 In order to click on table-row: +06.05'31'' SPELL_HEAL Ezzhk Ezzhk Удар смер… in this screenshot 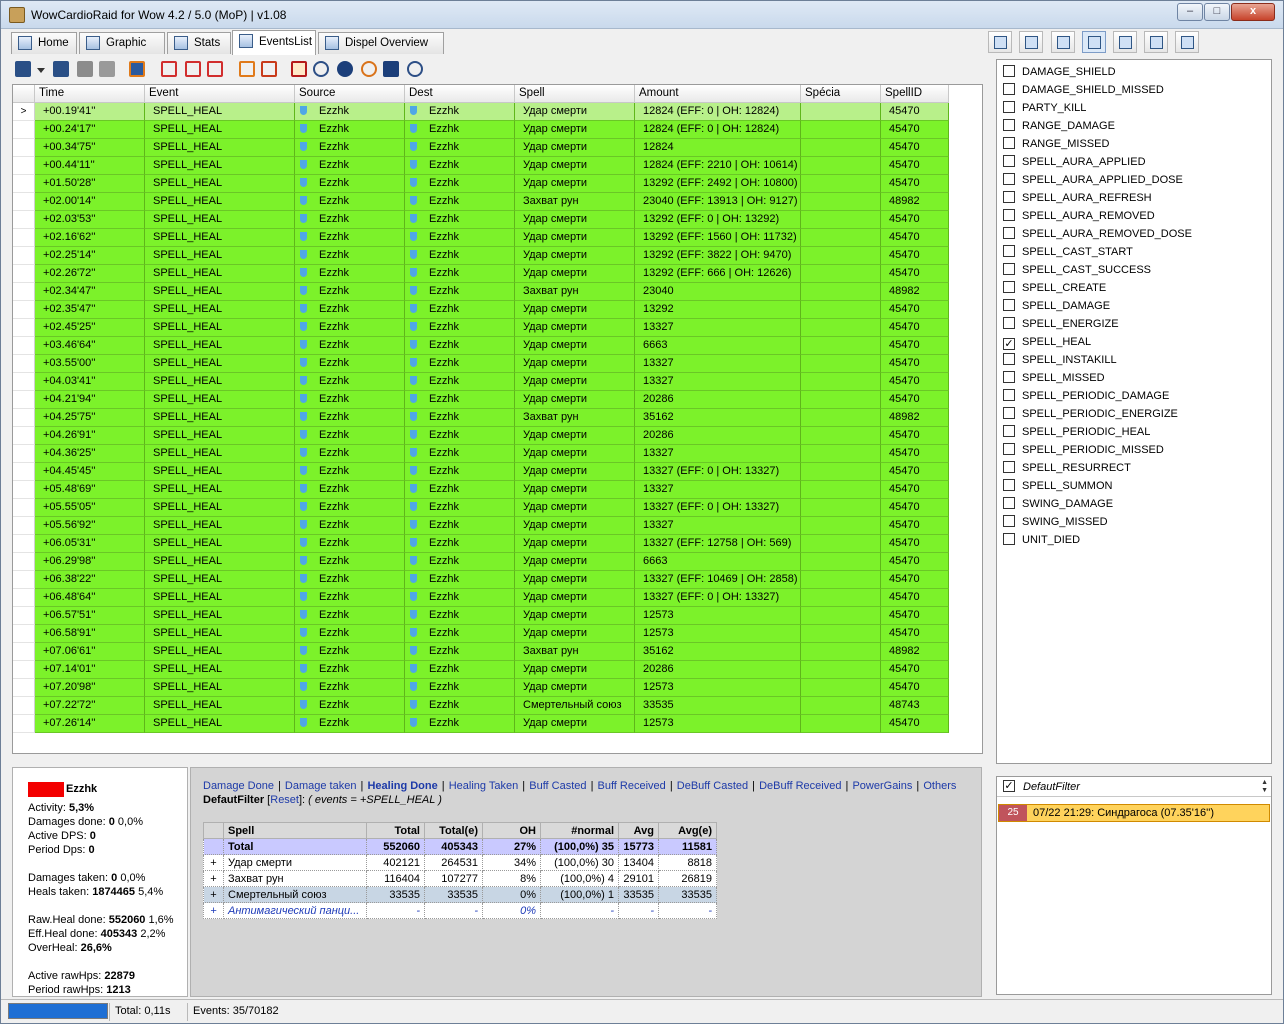, I will do `click(481, 544)`.